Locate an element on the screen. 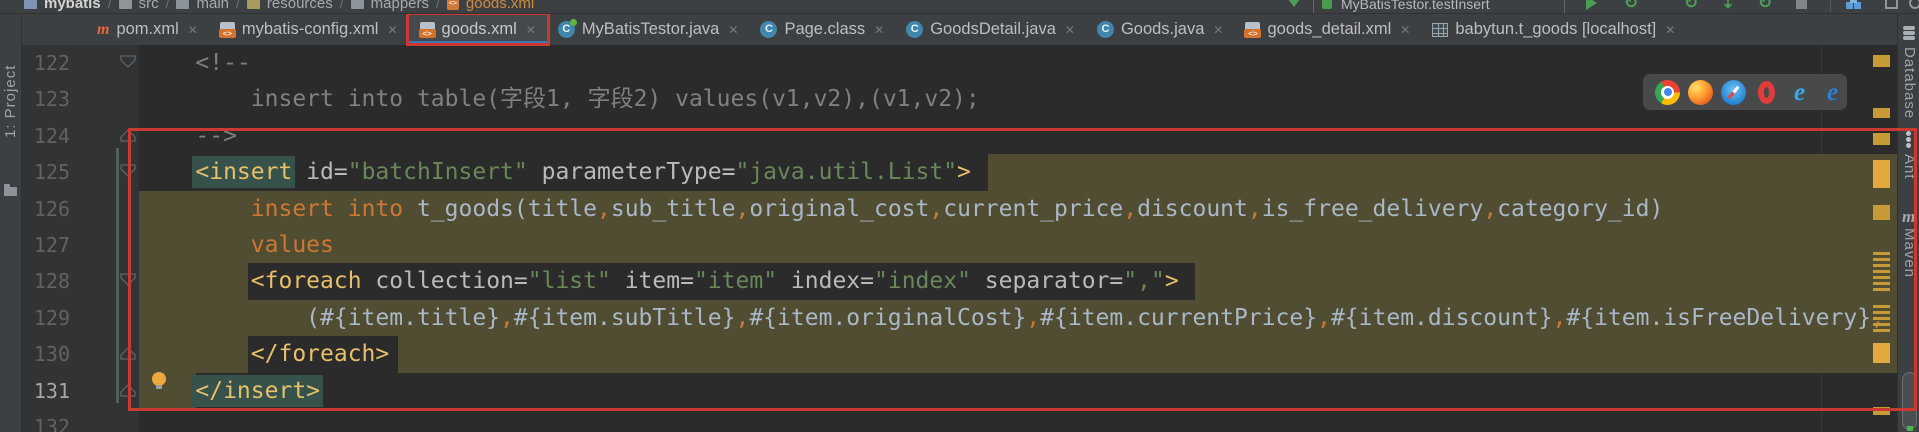 The height and width of the screenshot is (432, 1919). project-tool-button: 1: Project is located at coordinates (10, 73).